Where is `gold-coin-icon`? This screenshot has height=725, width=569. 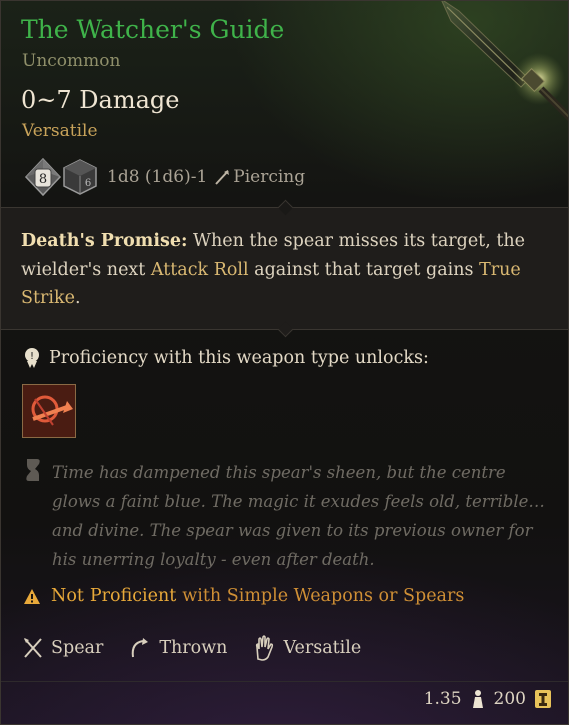 gold-coin-icon is located at coordinates (543, 699).